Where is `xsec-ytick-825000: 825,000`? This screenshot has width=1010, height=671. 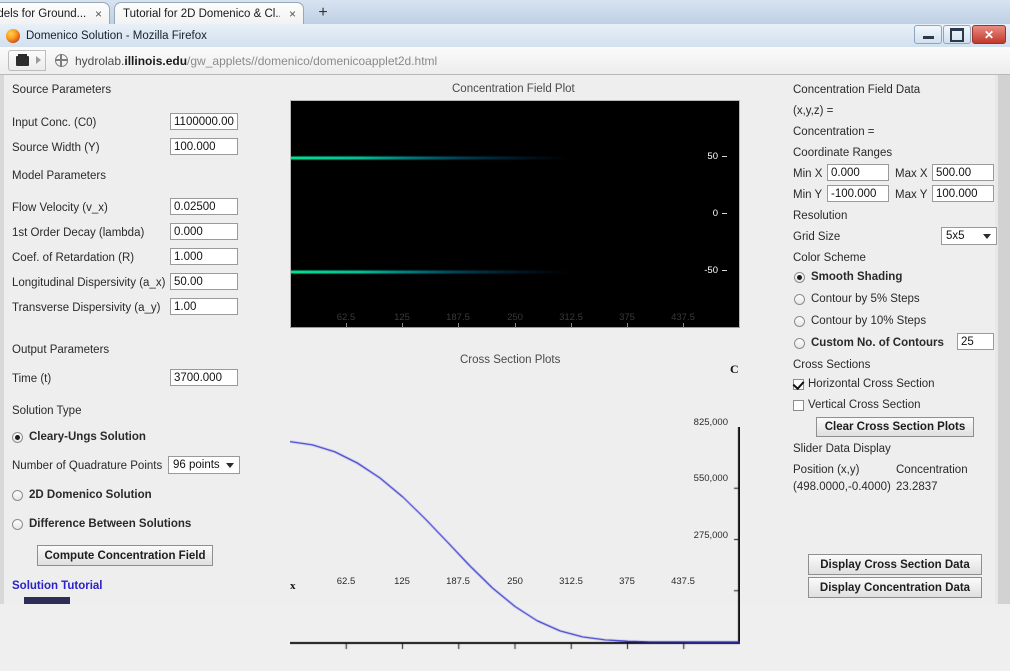
xsec-ytick-825000: 825,000 is located at coordinates (710, 422).